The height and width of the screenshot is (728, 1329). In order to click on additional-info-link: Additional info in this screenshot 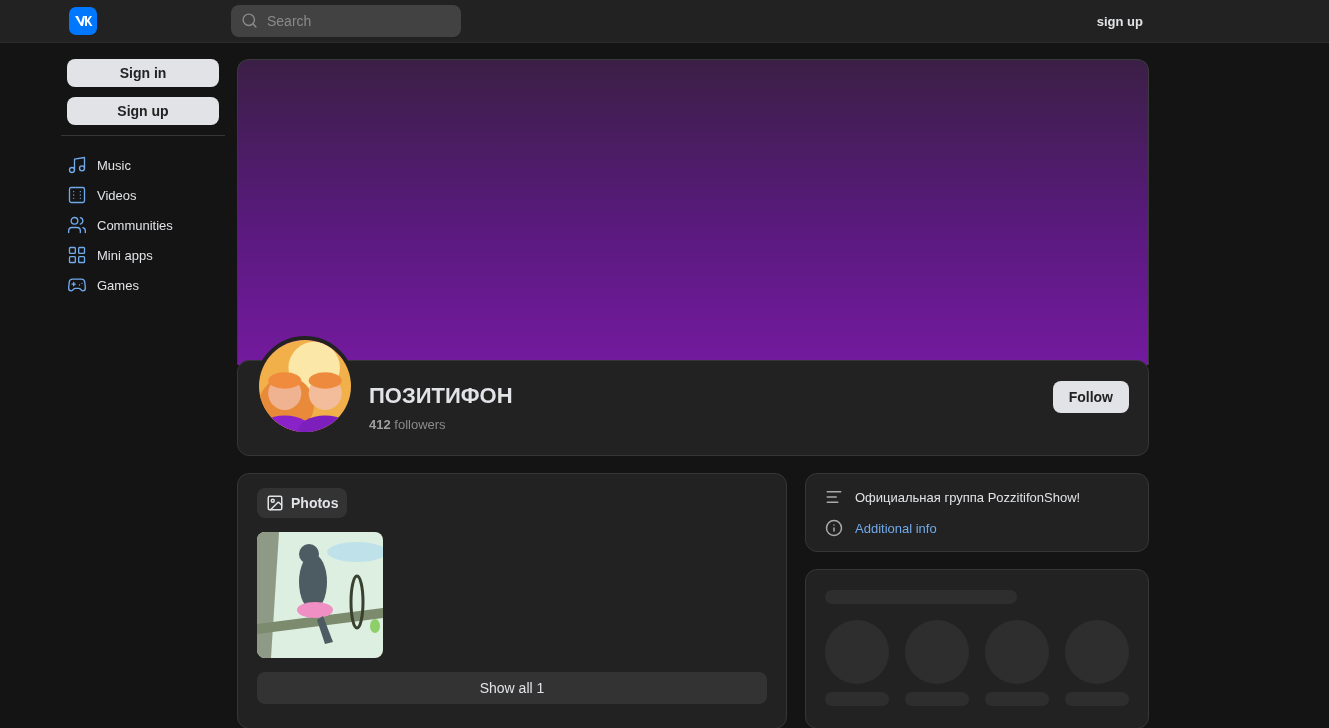, I will do `click(896, 528)`.